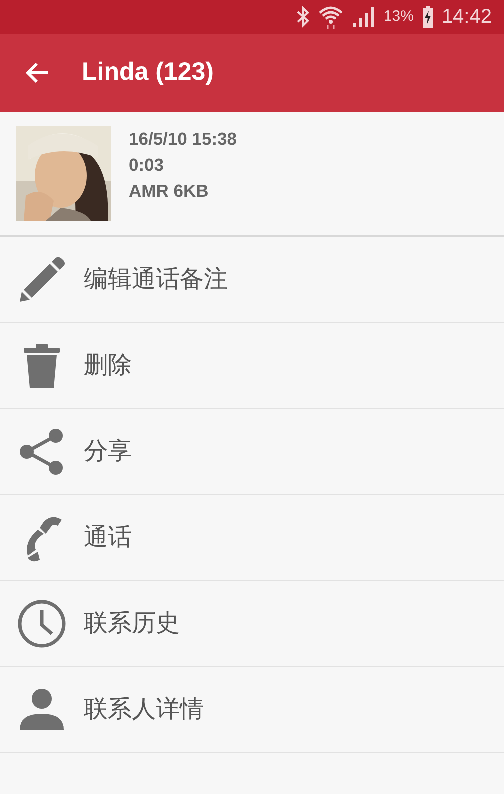  I want to click on recording-date: 16/5/10 15:38, so click(183, 139).